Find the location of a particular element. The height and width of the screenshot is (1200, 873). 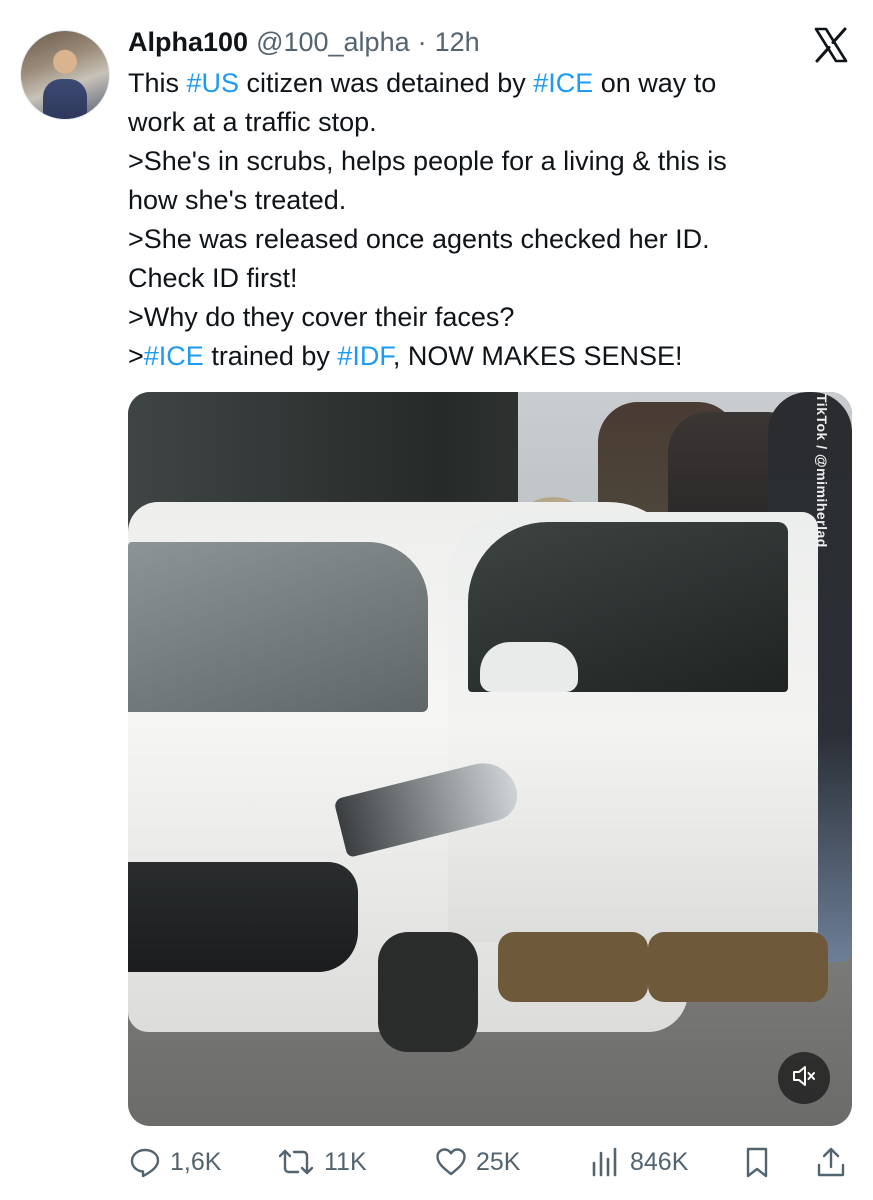

bookmark-icon is located at coordinates (757, 1162).